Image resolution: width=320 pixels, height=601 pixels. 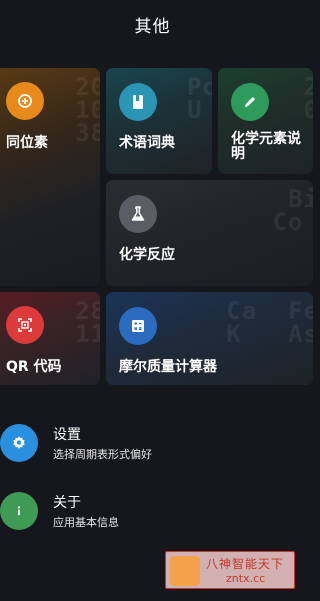 What do you see at coordinates (269, 322) in the screenshot?
I see `tile-pattern: Ca Fe K As` at bounding box center [269, 322].